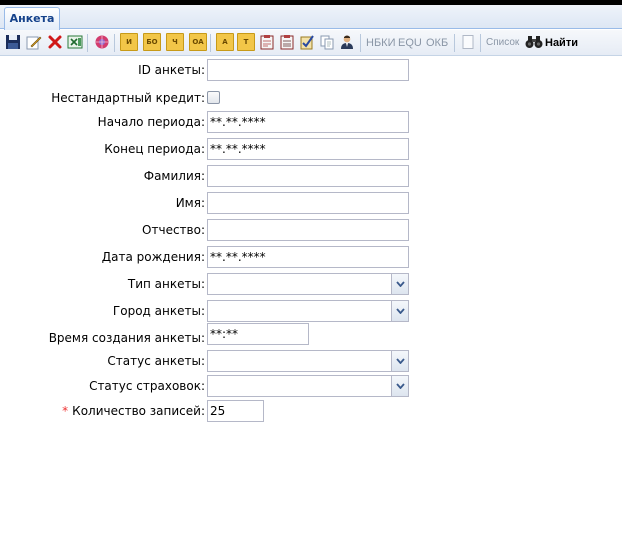 This screenshot has width=622, height=536. What do you see at coordinates (308, 176) in the screenshot?
I see `lastname-input` at bounding box center [308, 176].